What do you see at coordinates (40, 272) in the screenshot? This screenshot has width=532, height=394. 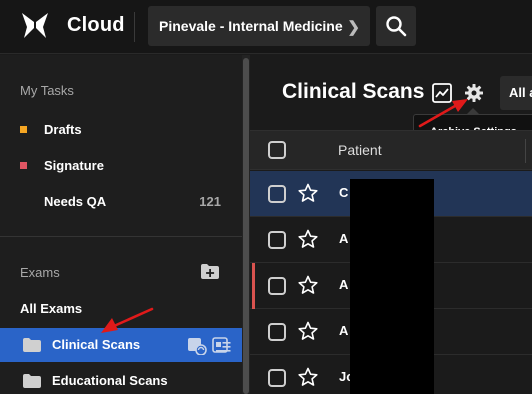 I see `exams-heading: Exams` at bounding box center [40, 272].